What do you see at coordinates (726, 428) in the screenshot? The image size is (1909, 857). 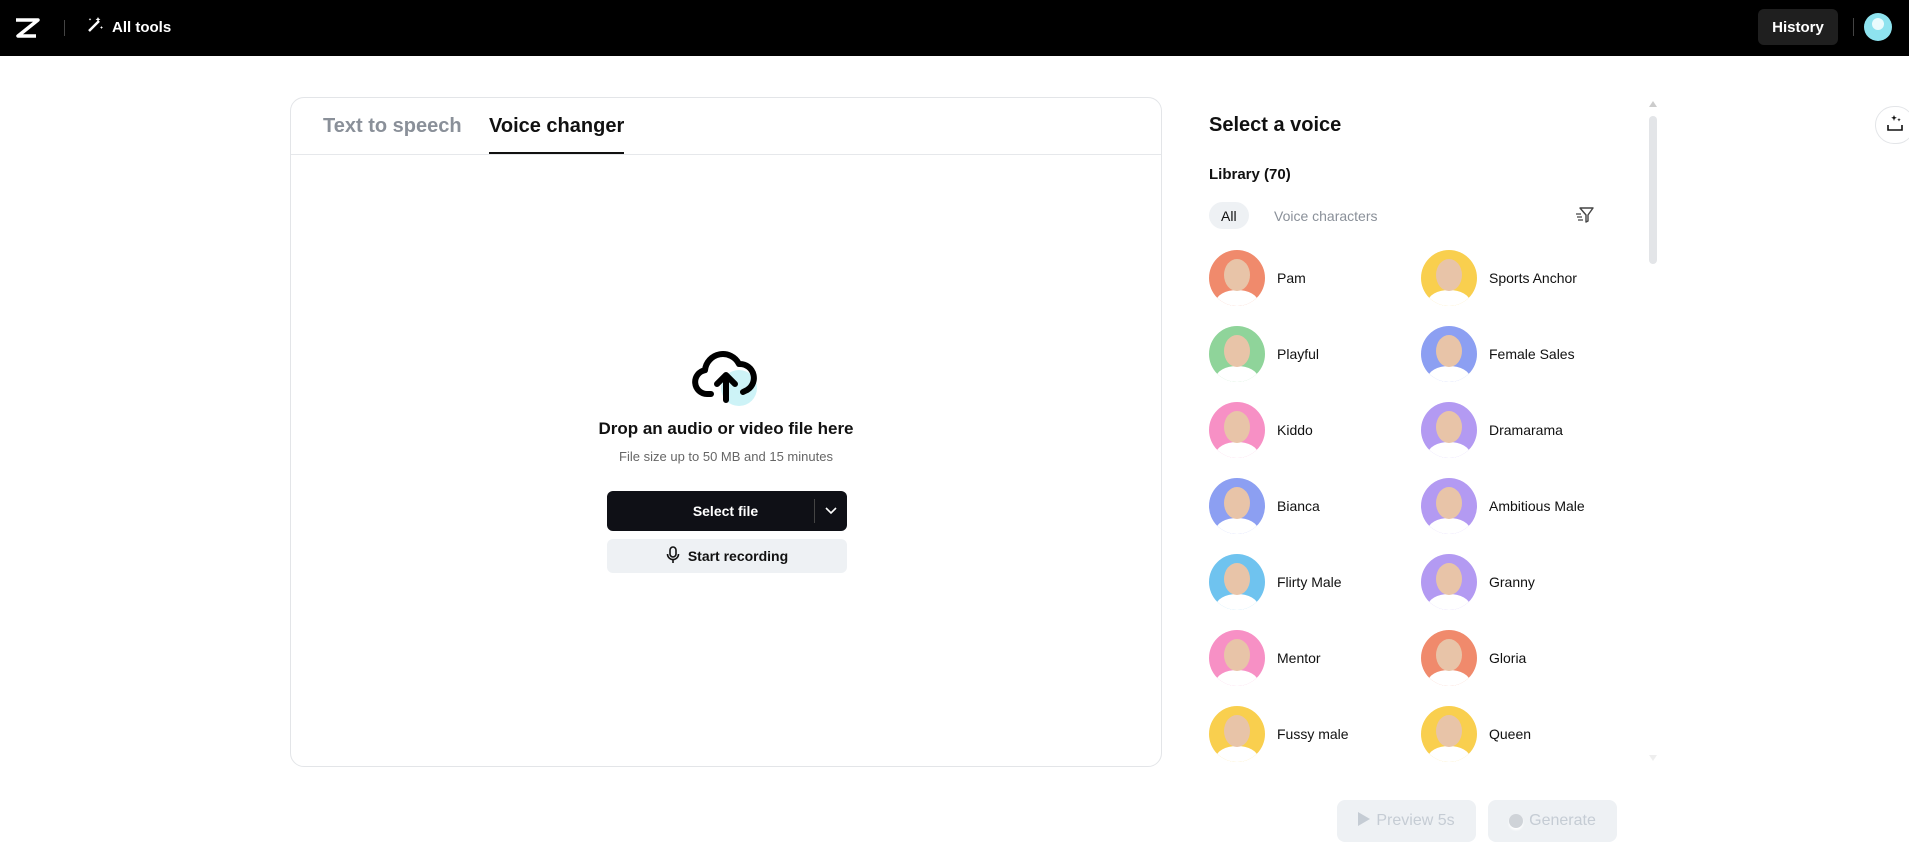 I see `drop-title: Drop an audio or video file here` at bounding box center [726, 428].